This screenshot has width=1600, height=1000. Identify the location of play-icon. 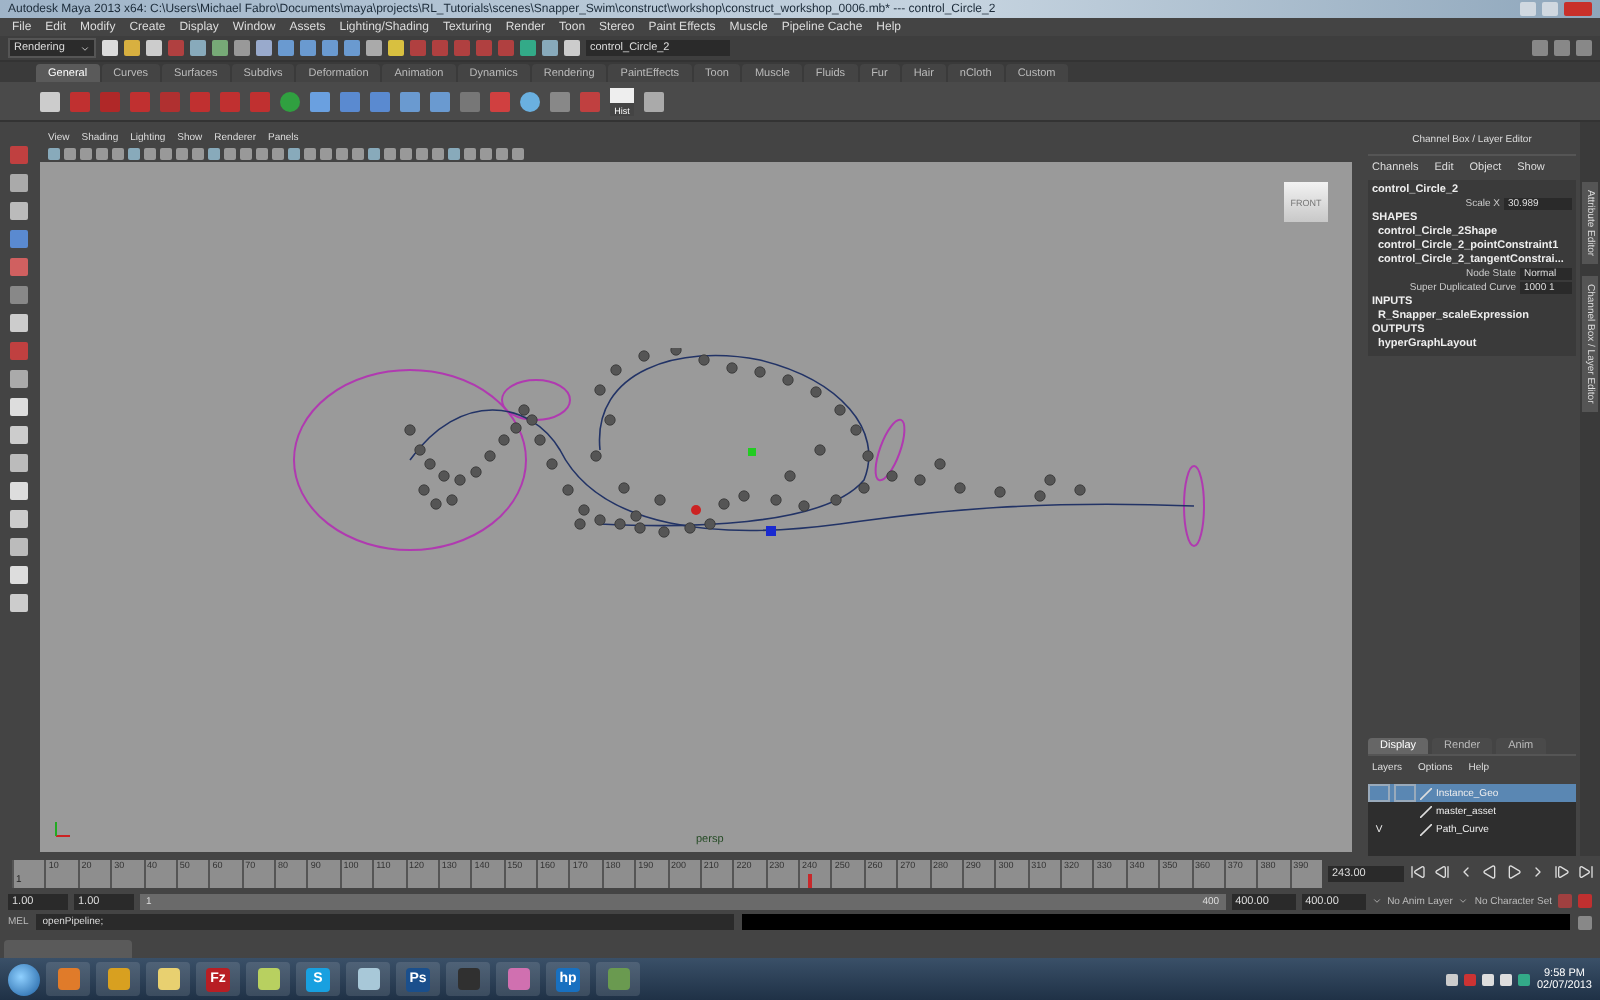
(1515, 873).